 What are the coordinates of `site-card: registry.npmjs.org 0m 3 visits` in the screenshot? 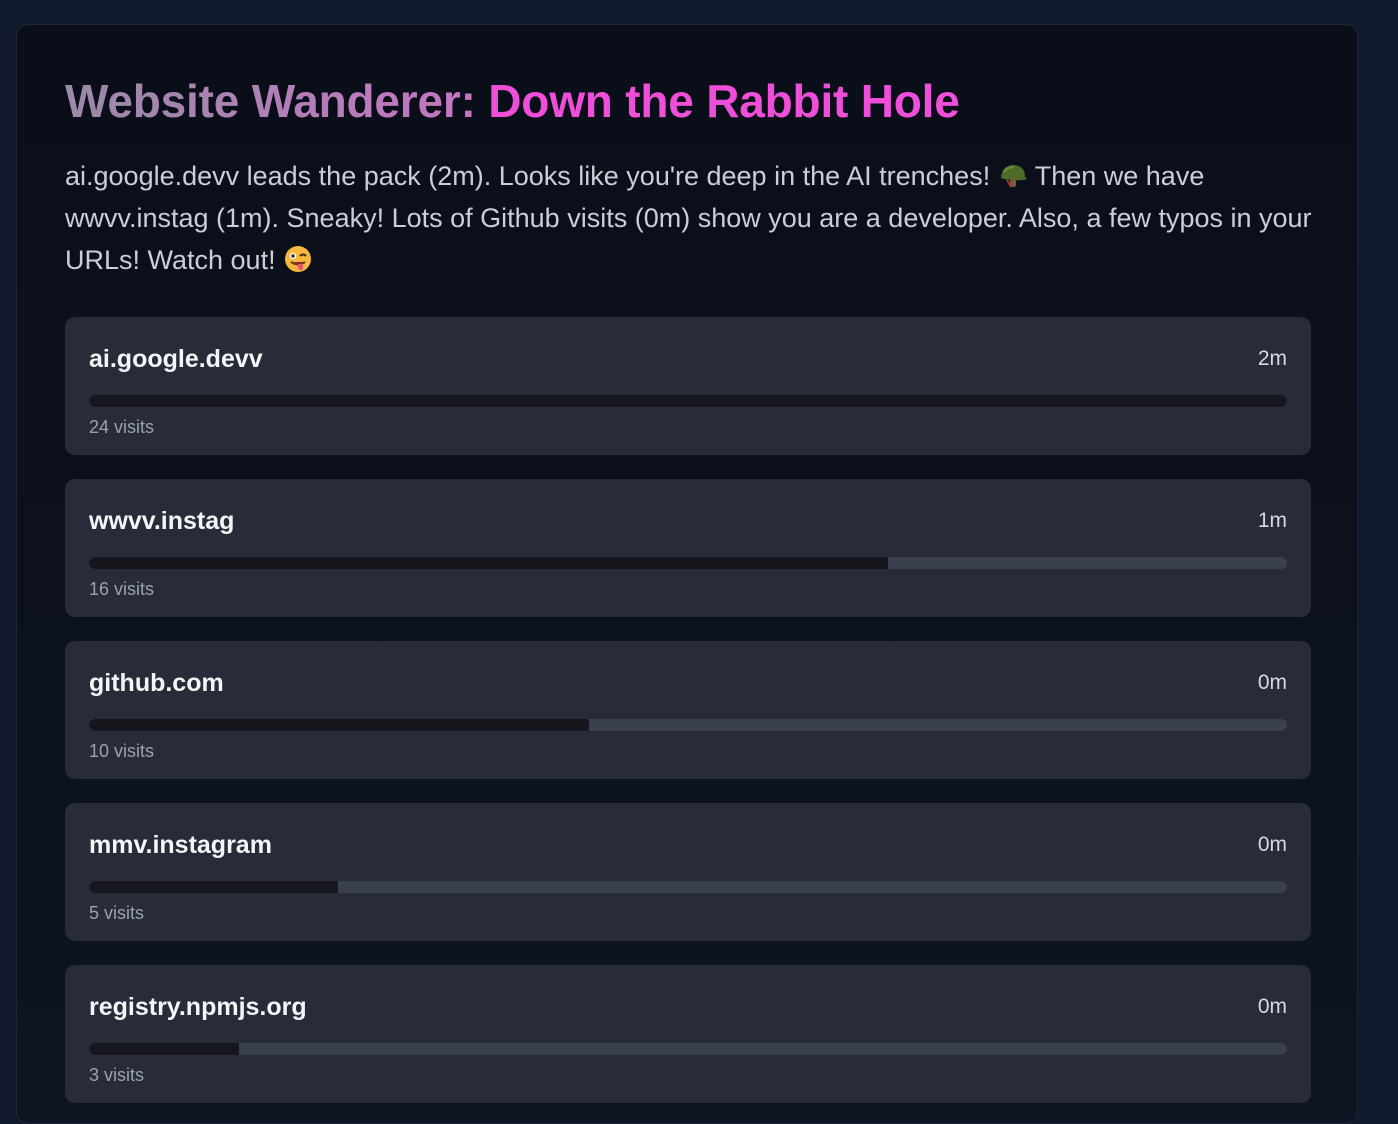 It's located at (688, 1034).